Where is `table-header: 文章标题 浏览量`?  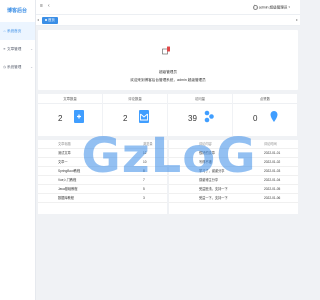
table-header: 文章标题 浏览量 is located at coordinates (102, 144).